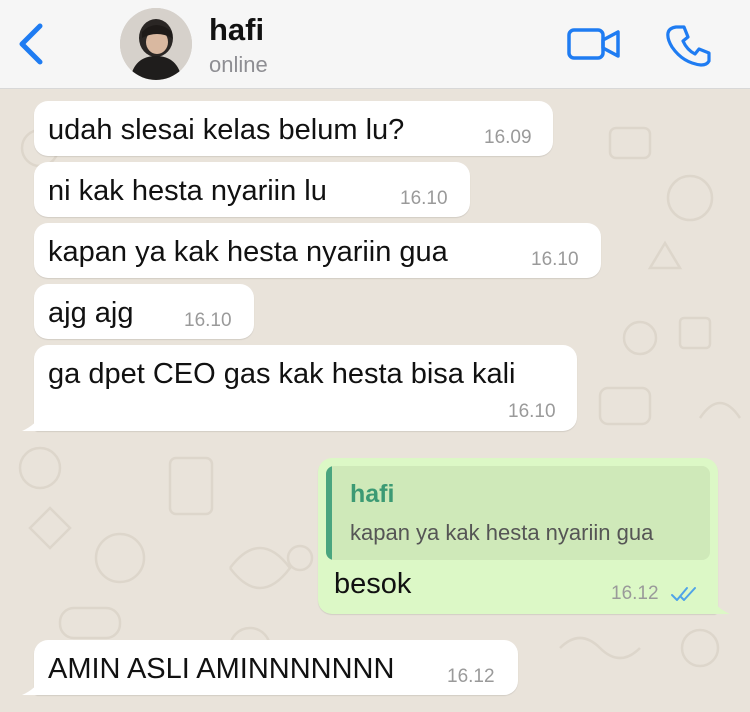 This screenshot has height=712, width=750. I want to click on message-text: udah slesai kelas belum lu?, so click(226, 130).